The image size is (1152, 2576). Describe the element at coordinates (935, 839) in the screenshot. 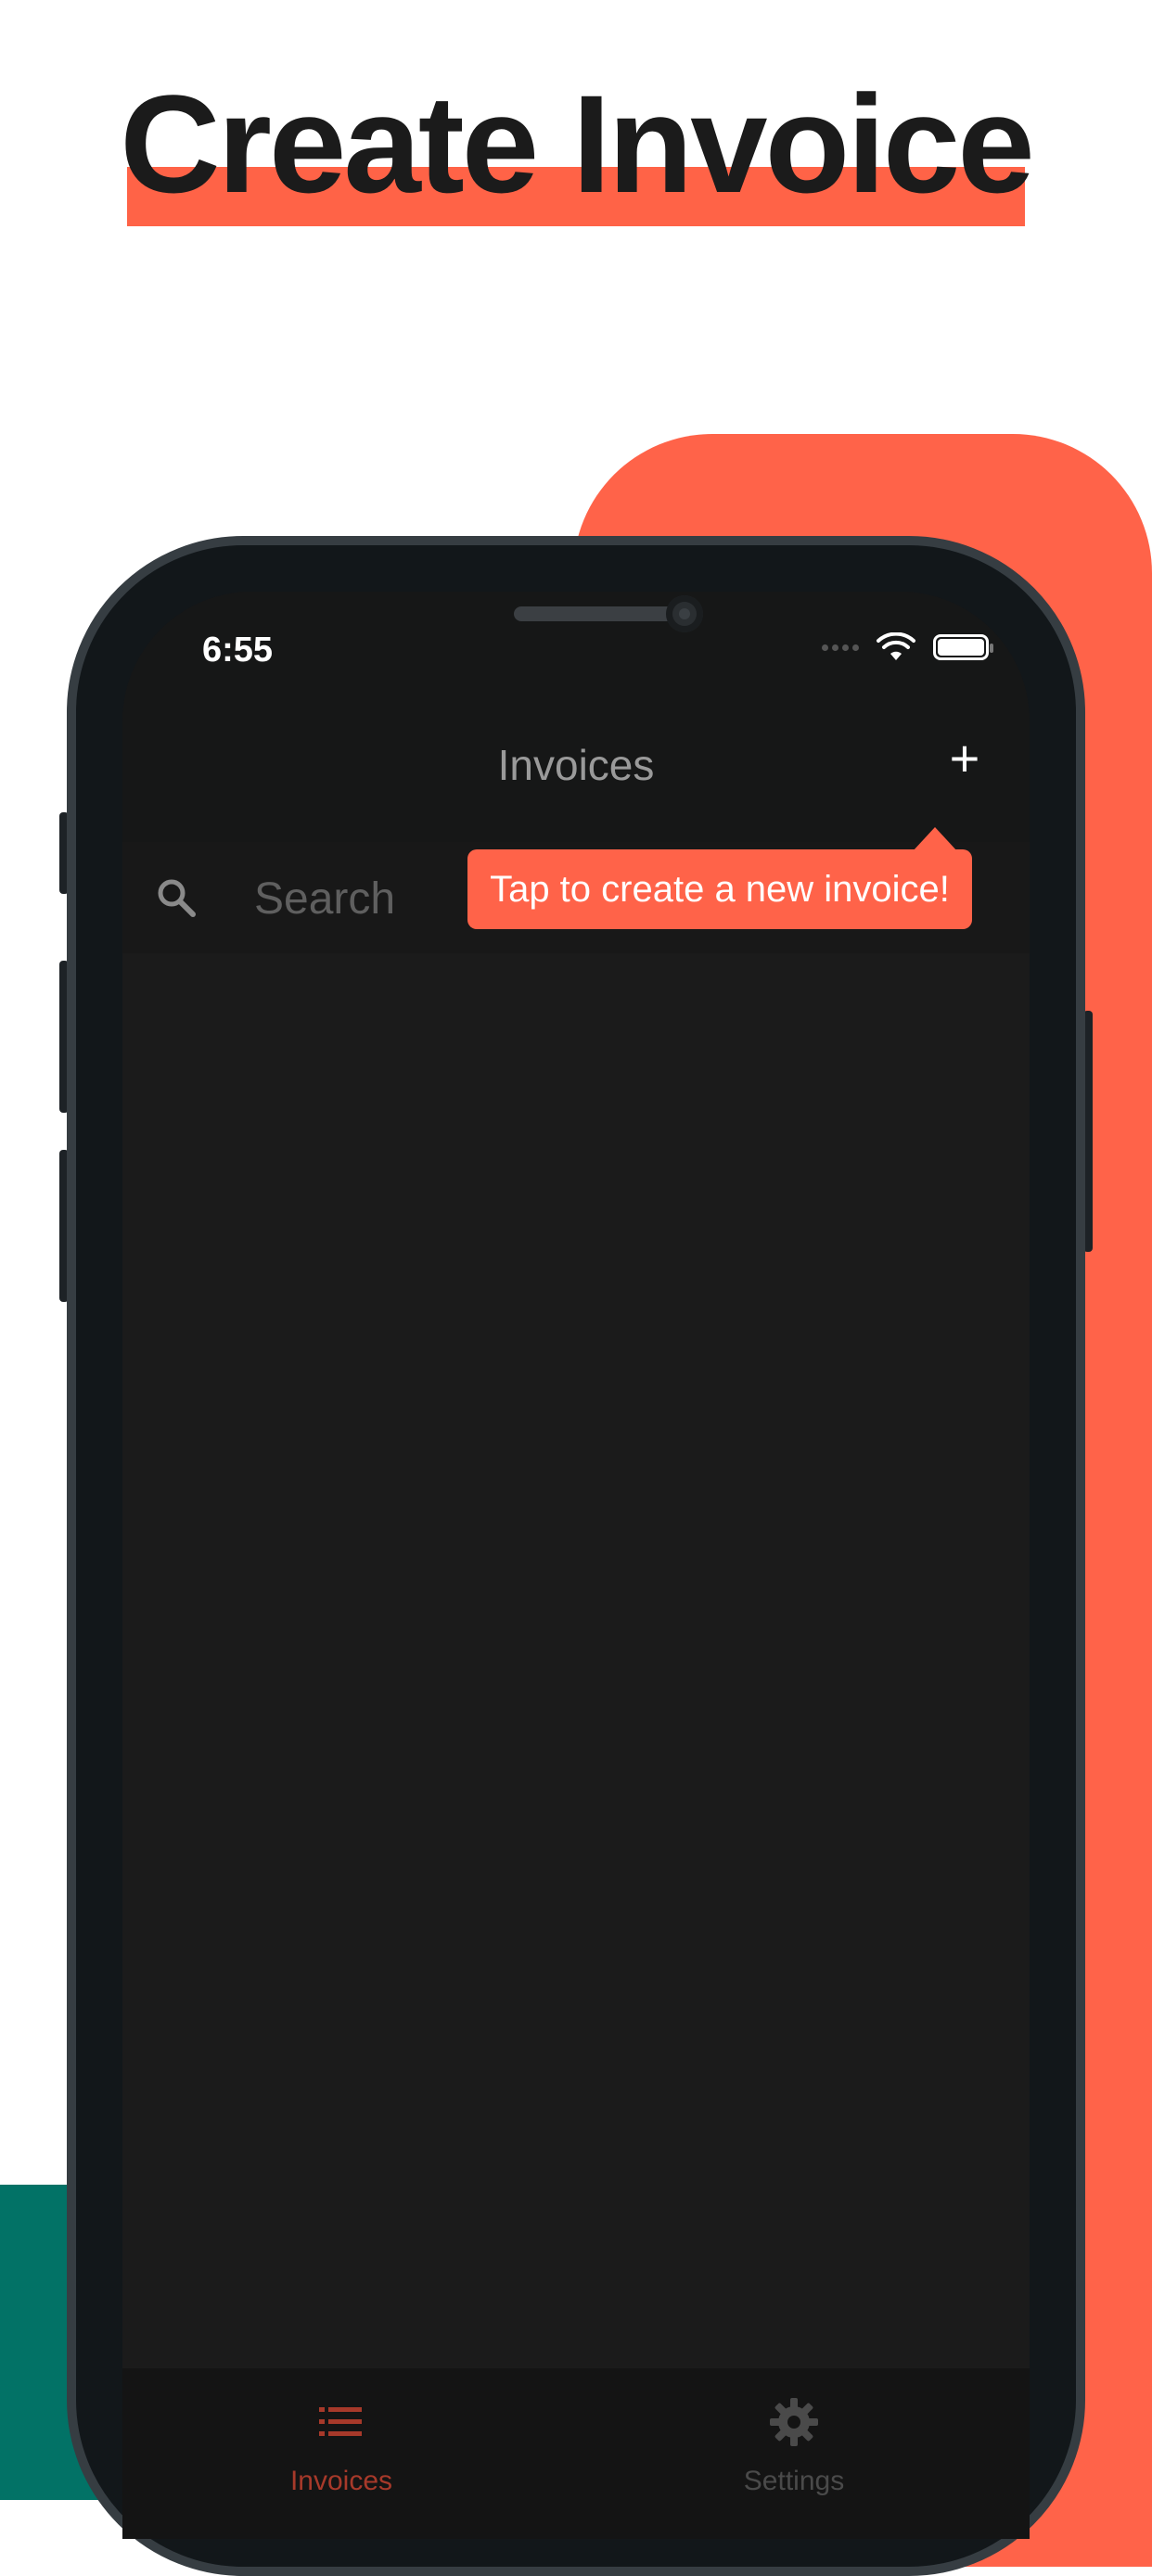

I see `tooltip-arrow` at that location.